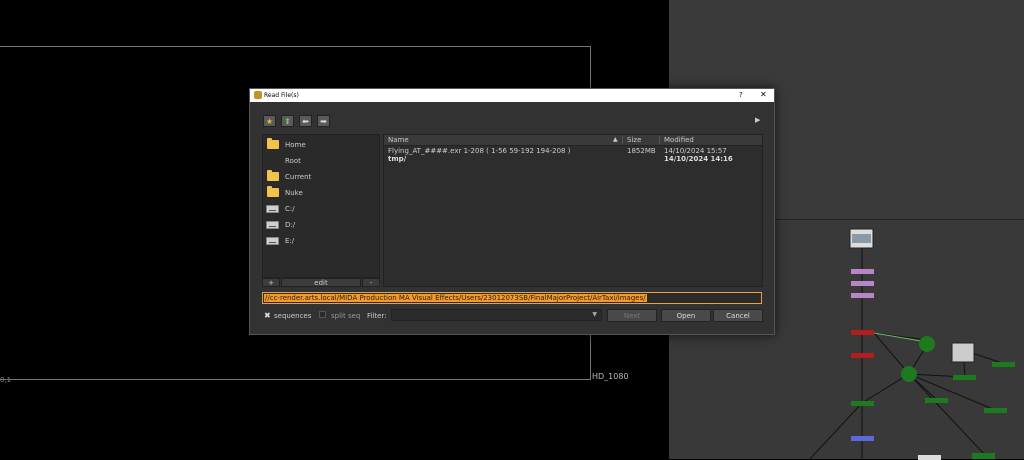 Image resolution: width=1024 pixels, height=460 pixels. Describe the element at coordinates (290, 225) in the screenshot. I see `sidebar-item-label: D:/` at that location.